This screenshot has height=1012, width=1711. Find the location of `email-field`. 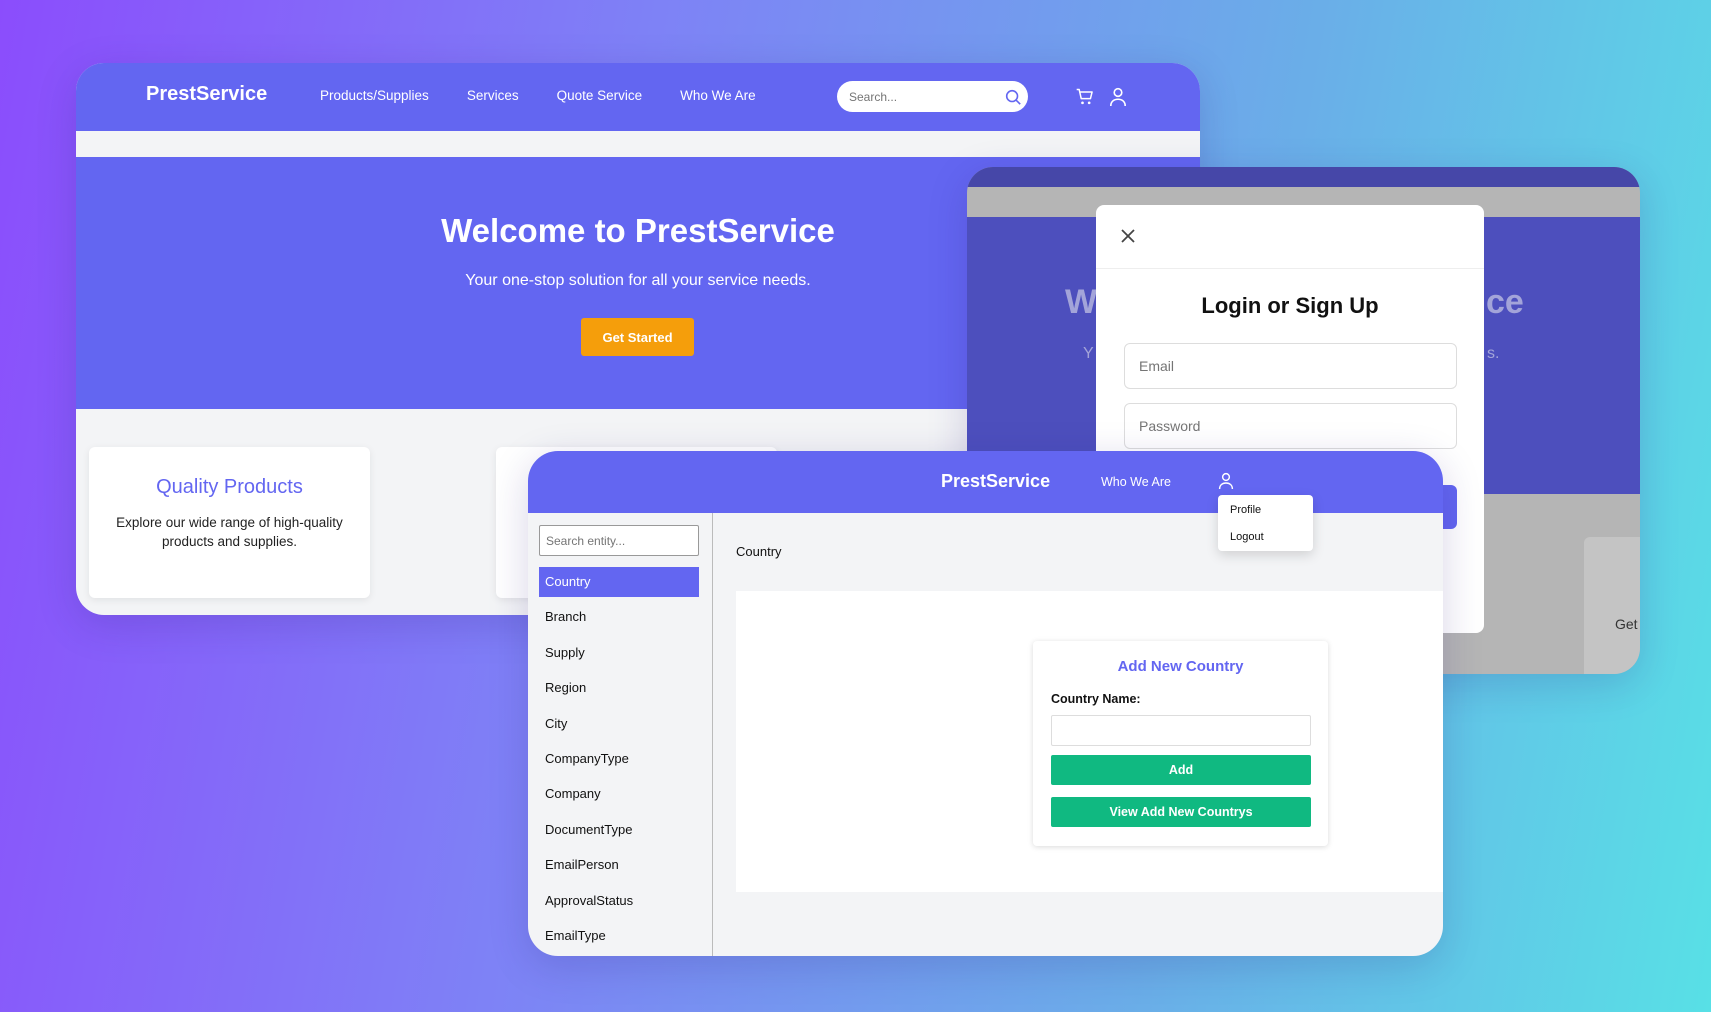

email-field is located at coordinates (1290, 366).